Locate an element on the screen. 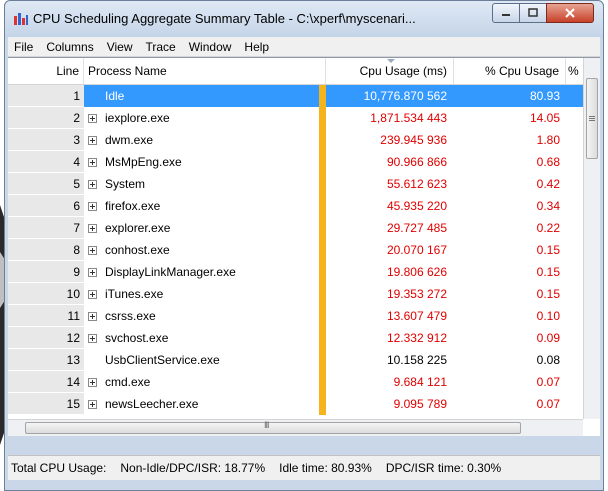  cpu-usage-value: 13.607 479 is located at coordinates (416, 316).